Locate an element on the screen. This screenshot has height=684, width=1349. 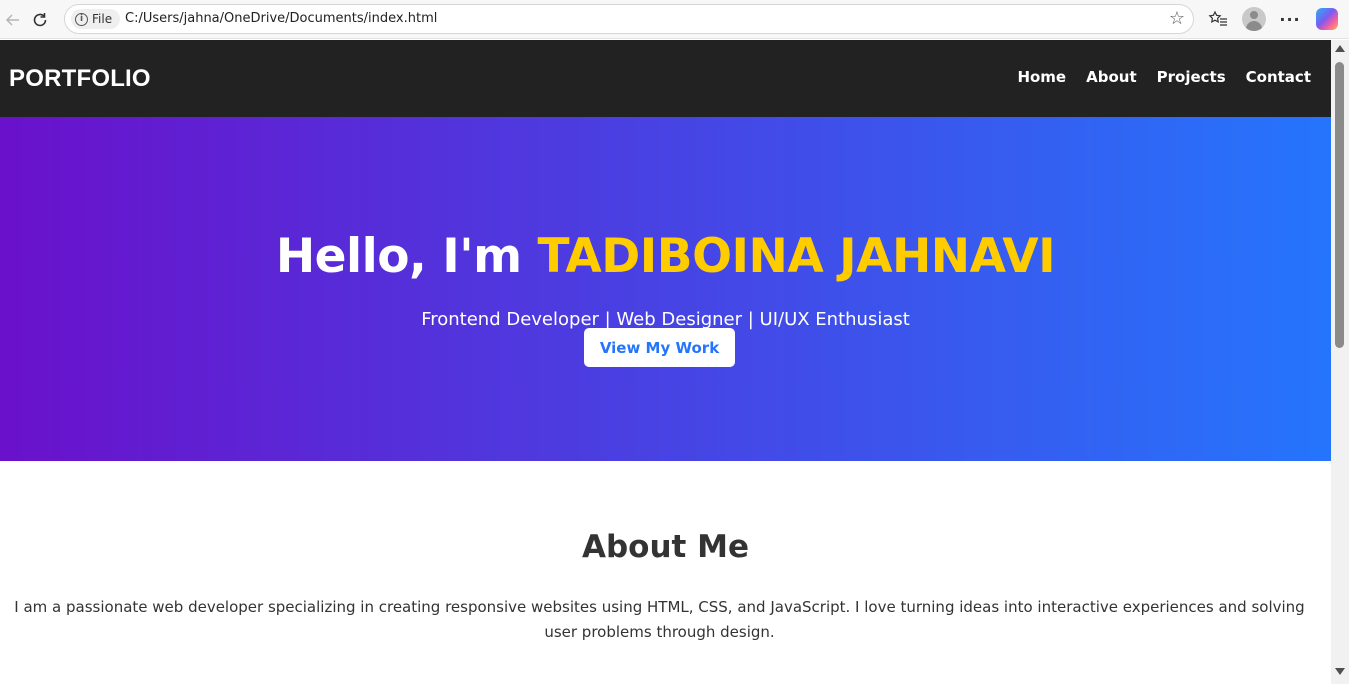
nav-links: Home About Projects Contact is located at coordinates (1164, 77).